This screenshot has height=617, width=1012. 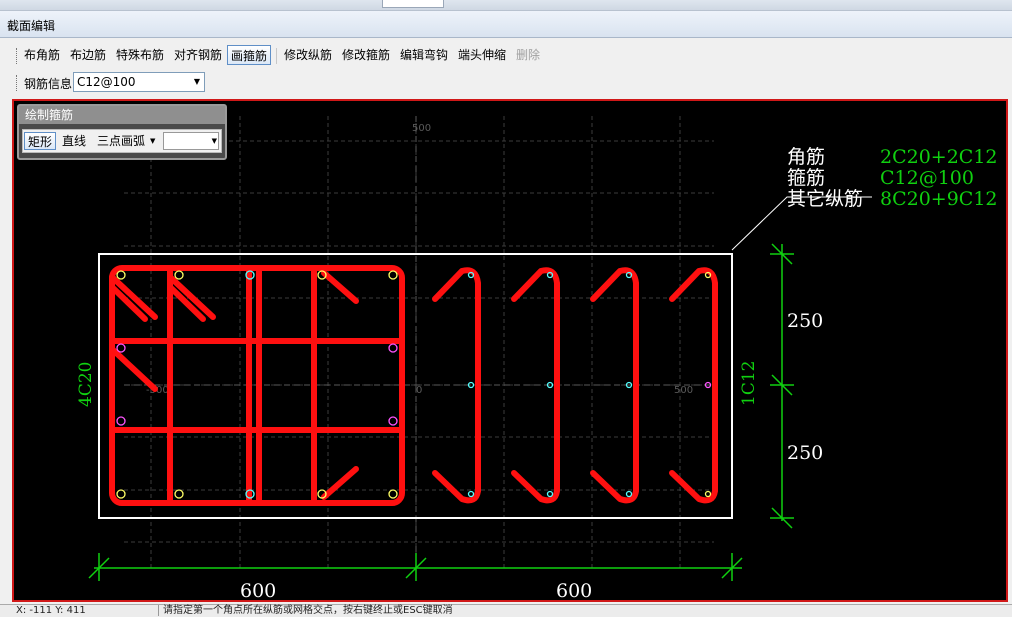 What do you see at coordinates (42, 55) in the screenshot?
I see `place-corner-rebar-button: 布角筋` at bounding box center [42, 55].